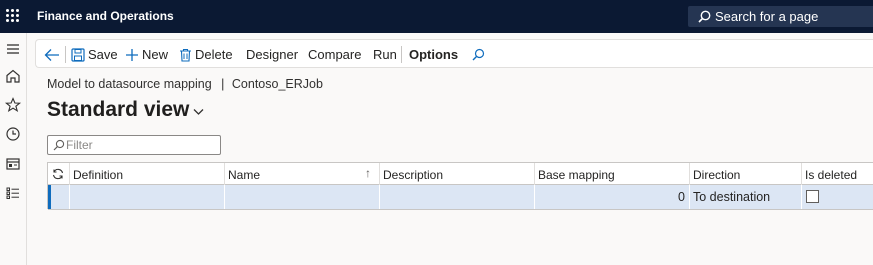 The width and height of the screenshot is (873, 265). I want to click on breadcrumb-current: Contoso_ERJob, so click(277, 84).